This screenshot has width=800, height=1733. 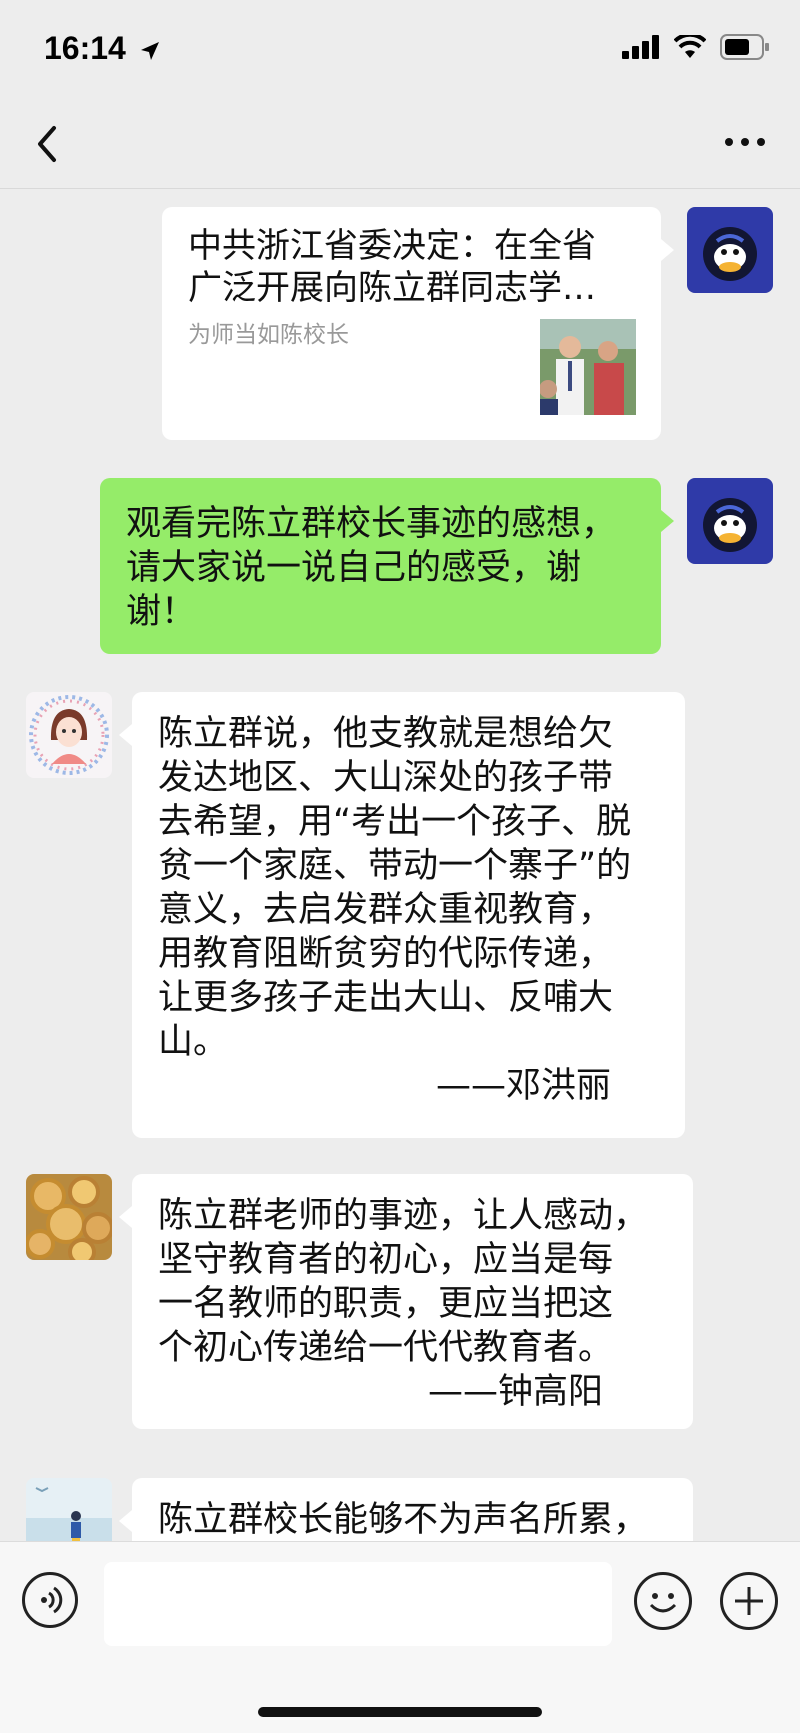 I want to click on more-dots-icon, so click(x=745, y=142).